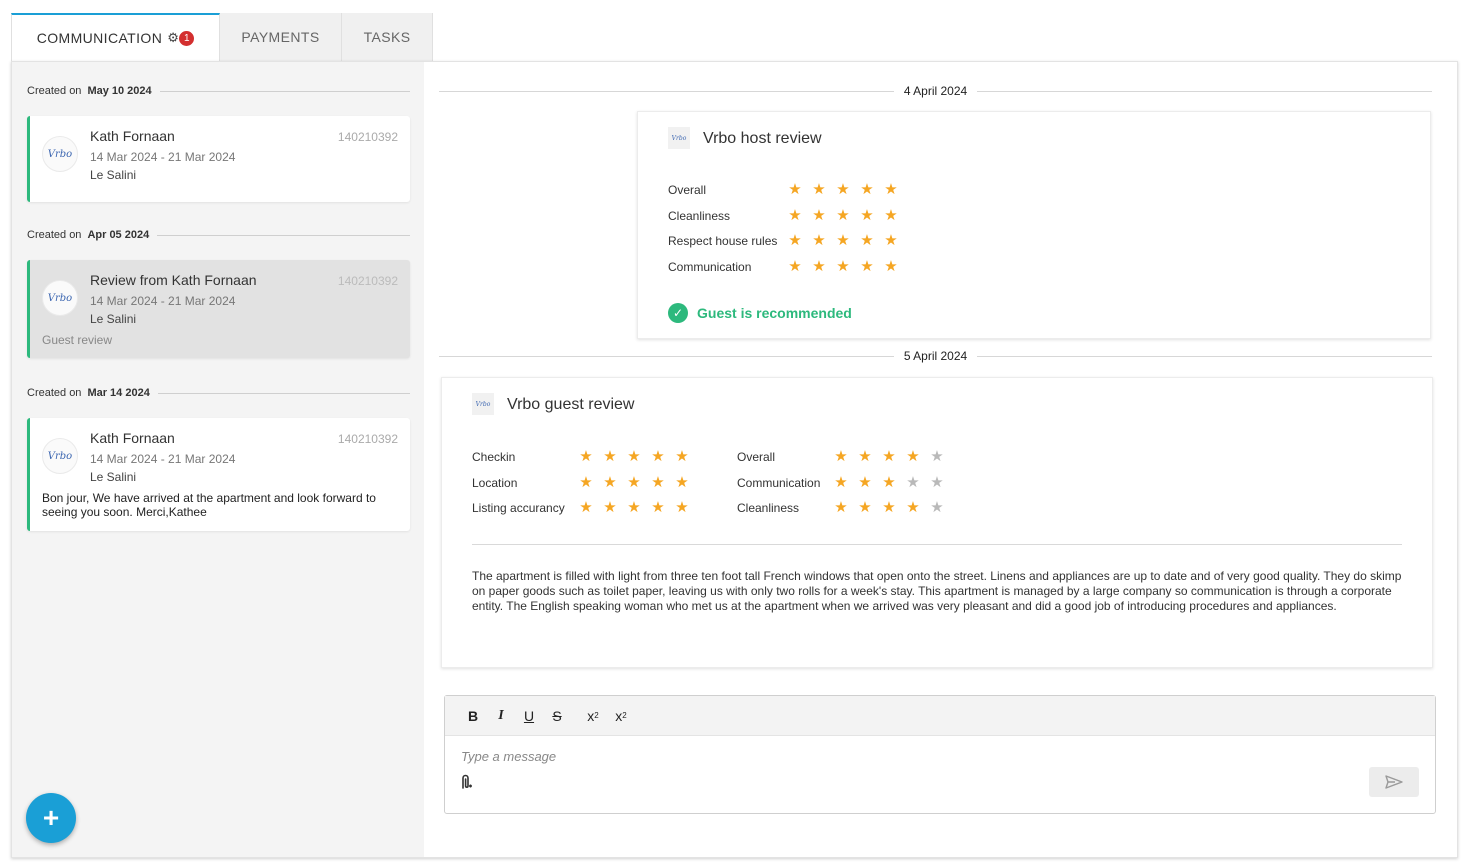  Describe the element at coordinates (495, 483) in the screenshot. I see `rating-label: Location` at that location.